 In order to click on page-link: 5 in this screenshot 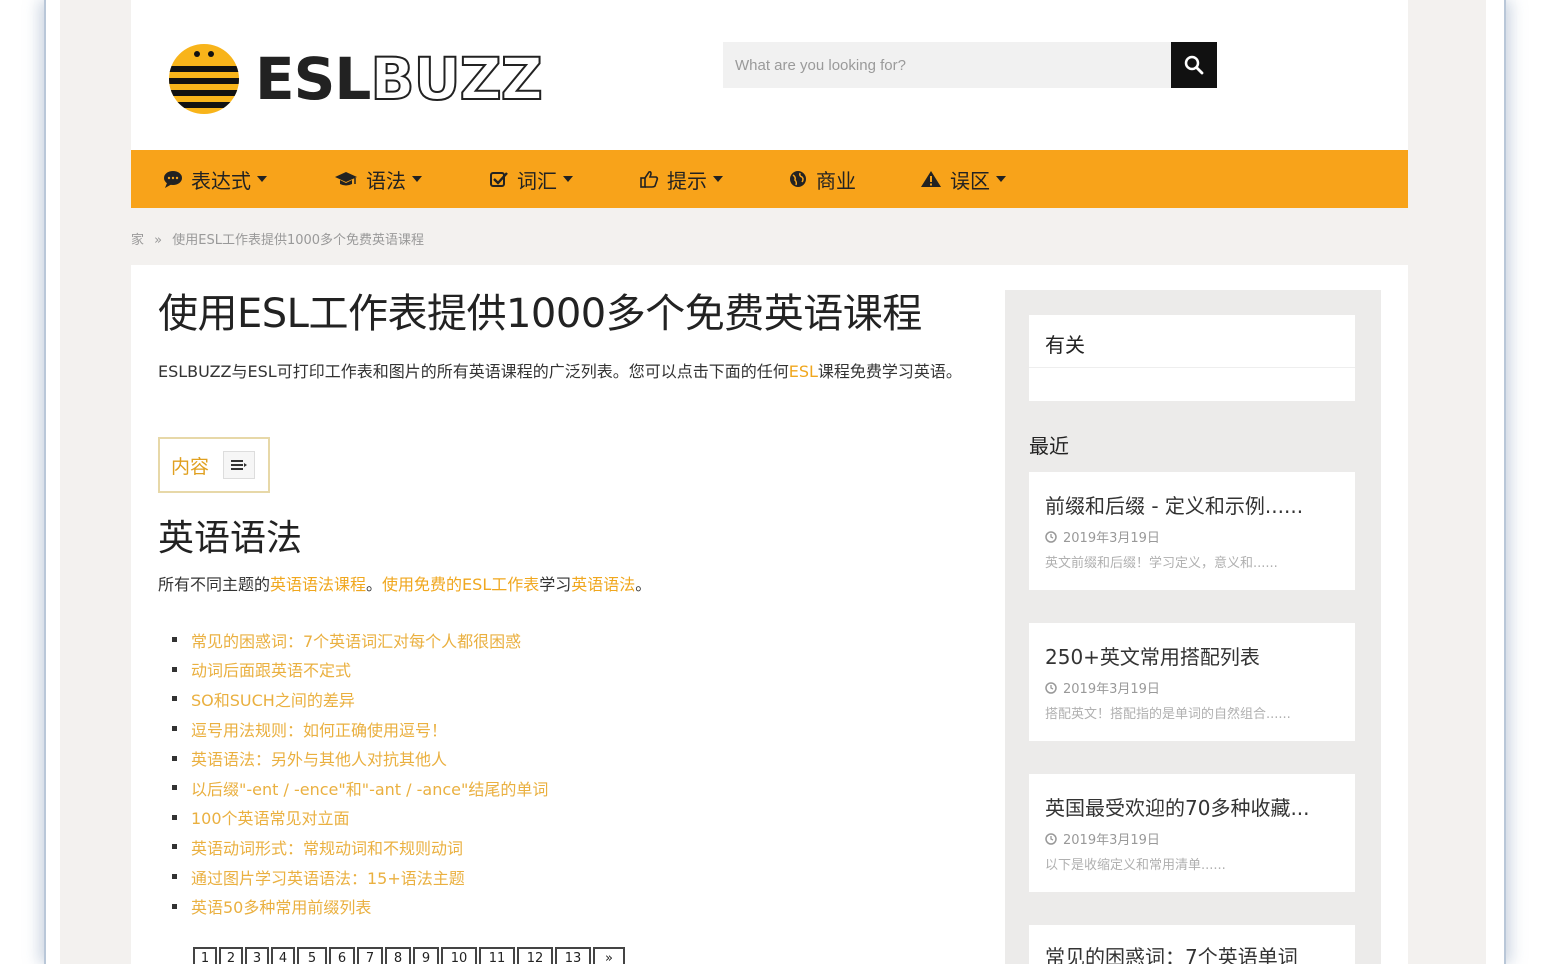, I will do `click(312, 955)`.